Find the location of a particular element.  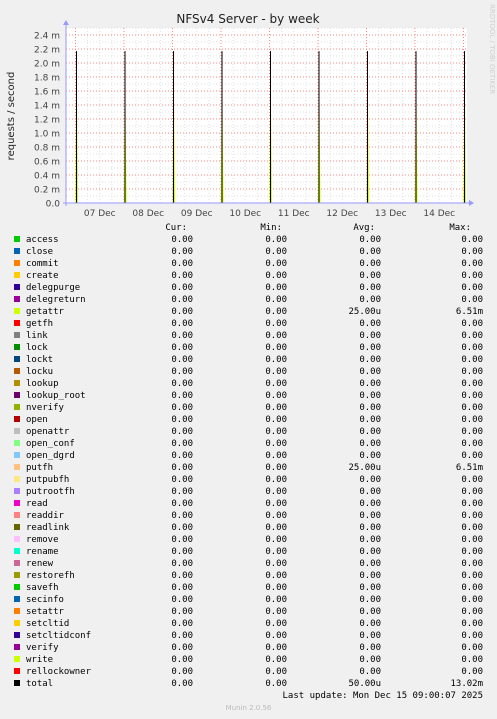

legend-row-rename: rename 0.00 0.00 0.00 0.00 is located at coordinates (248, 552).